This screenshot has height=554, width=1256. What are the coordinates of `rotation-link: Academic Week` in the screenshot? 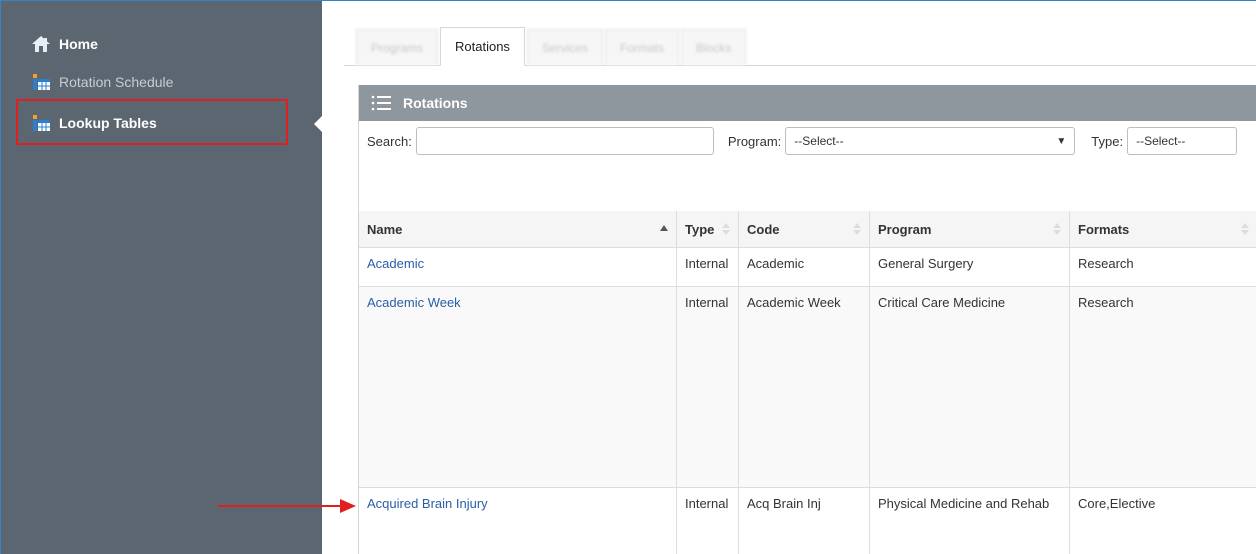 It's located at (414, 302).